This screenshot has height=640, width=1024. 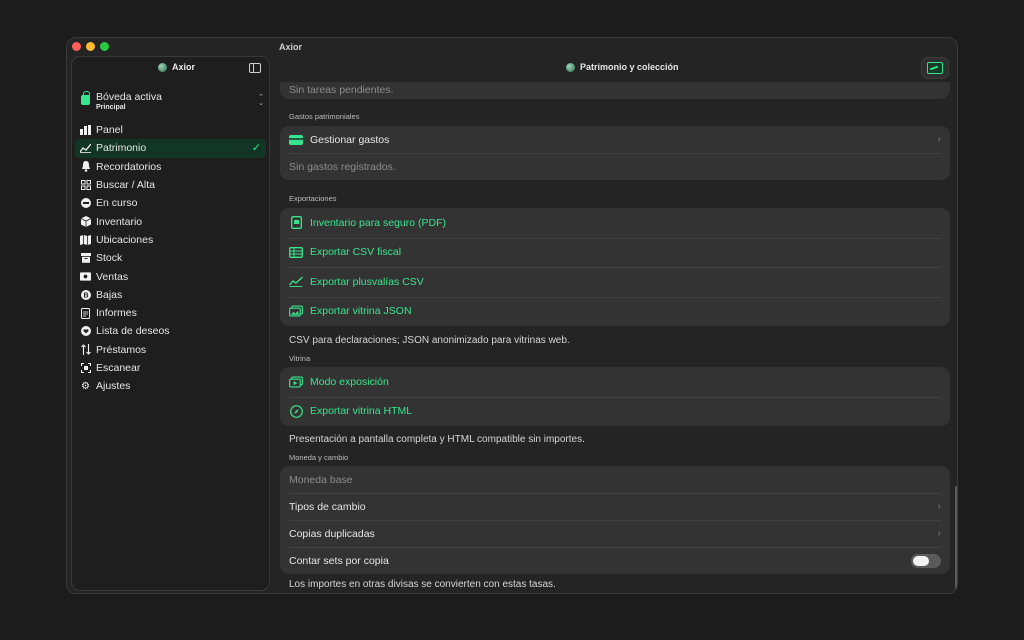 I want to click on credit-card-icon, so click(x=296, y=140).